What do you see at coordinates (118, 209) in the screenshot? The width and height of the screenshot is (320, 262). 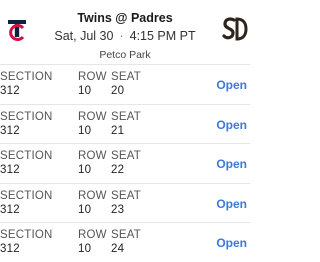 I see `seat-value: 23` at bounding box center [118, 209].